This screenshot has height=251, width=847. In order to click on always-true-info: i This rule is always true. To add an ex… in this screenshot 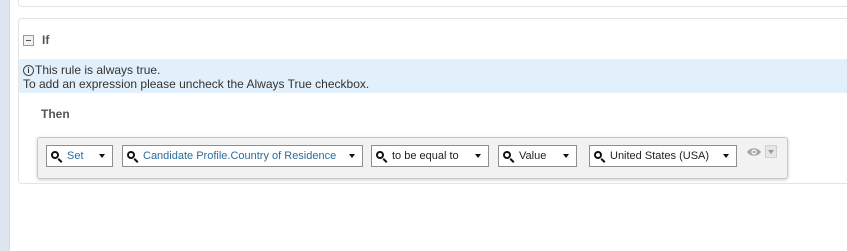, I will do `click(433, 76)`.